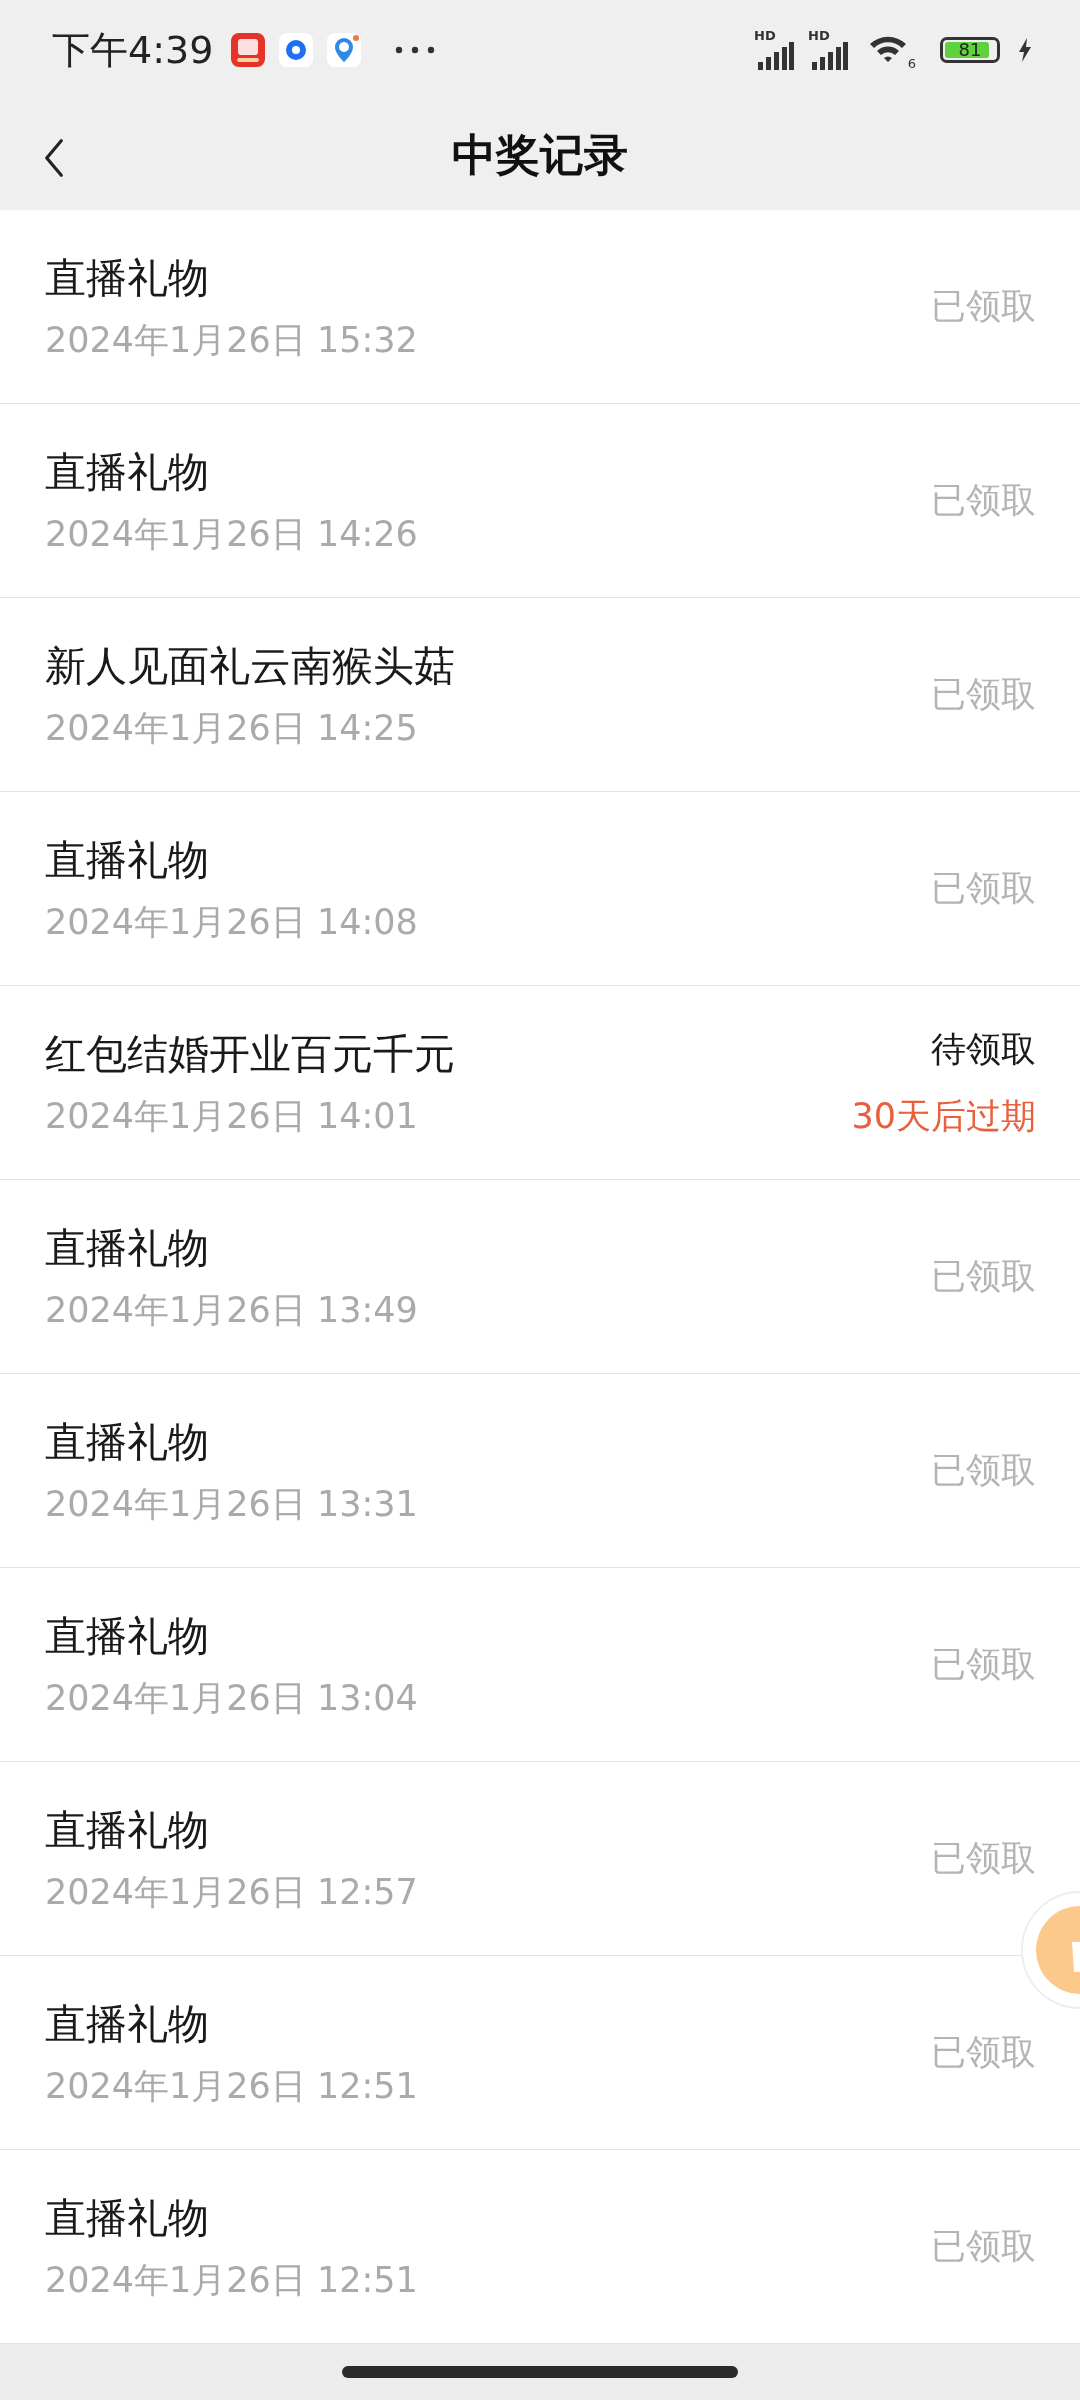 This screenshot has height=2400, width=1080. Describe the element at coordinates (540, 2372) in the screenshot. I see `home-indicator` at that location.